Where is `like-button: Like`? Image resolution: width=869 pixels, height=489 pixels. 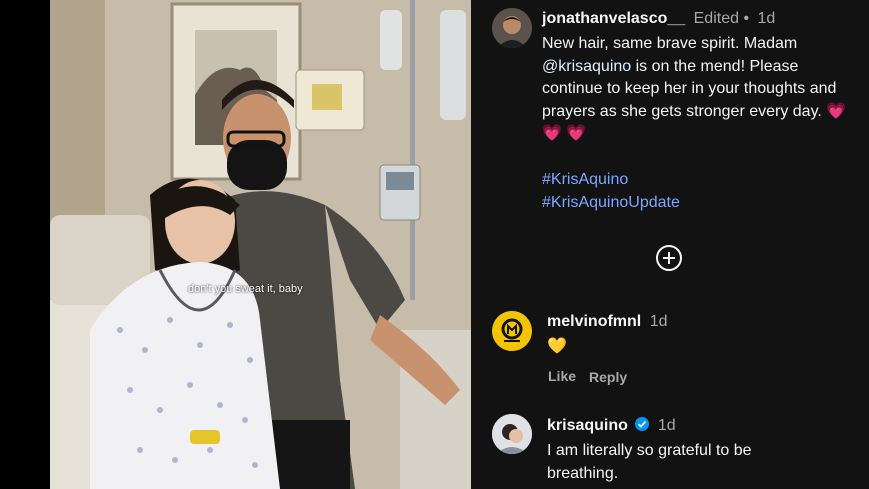
like-button: Like is located at coordinates (562, 376).